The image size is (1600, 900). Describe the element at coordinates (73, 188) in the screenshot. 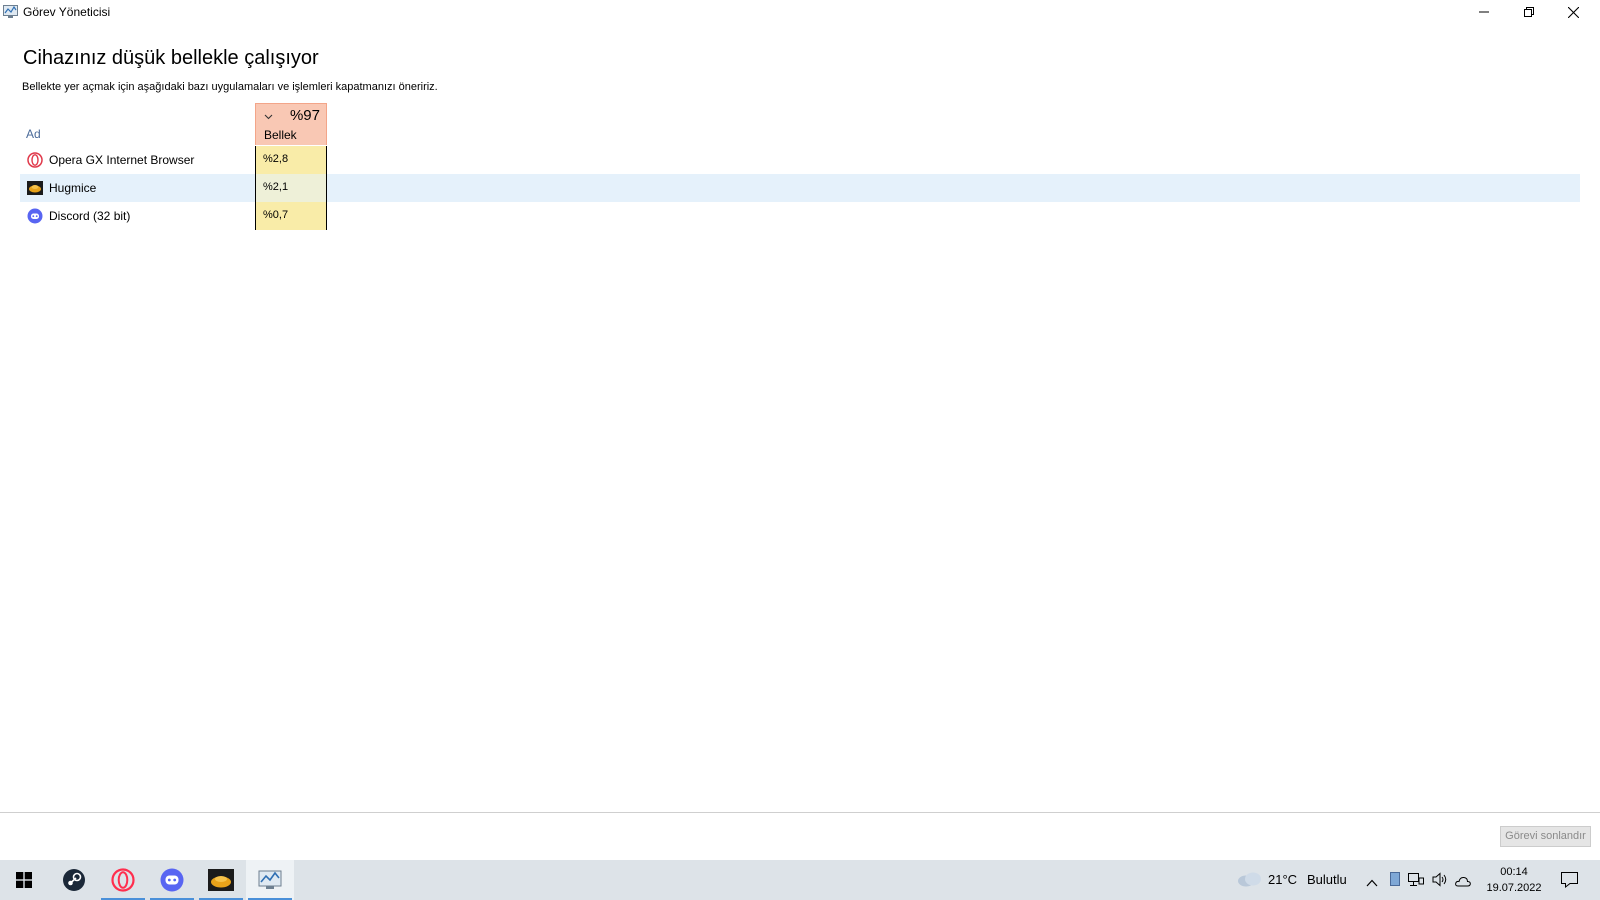

I see `process-name: Hugmice` at that location.